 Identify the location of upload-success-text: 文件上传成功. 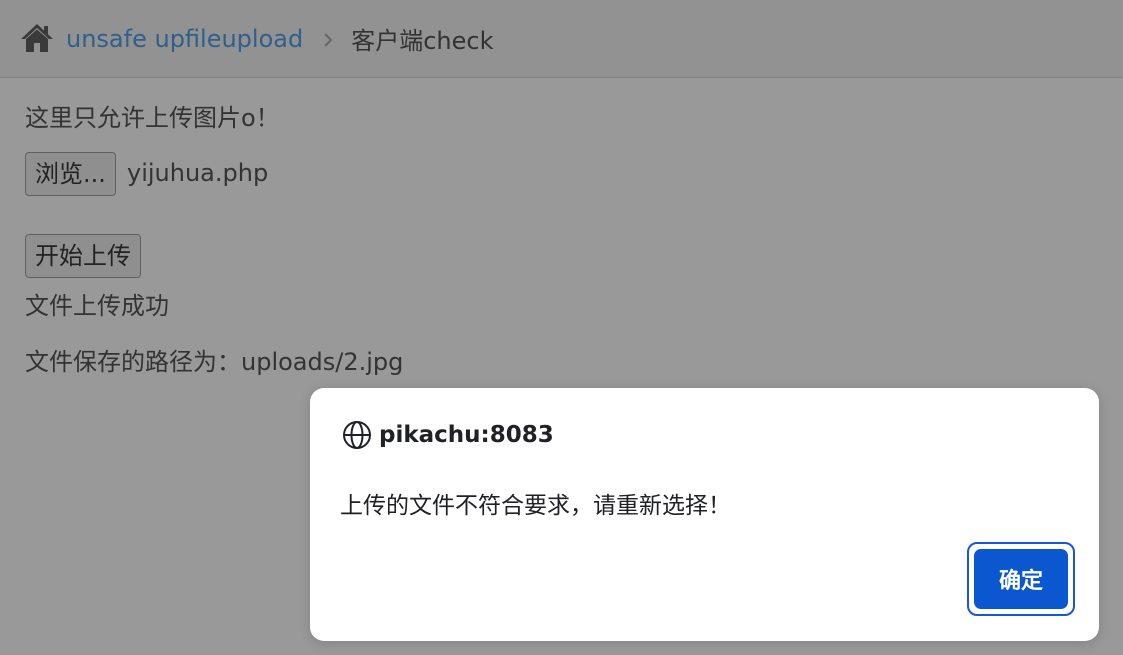
(97, 306).